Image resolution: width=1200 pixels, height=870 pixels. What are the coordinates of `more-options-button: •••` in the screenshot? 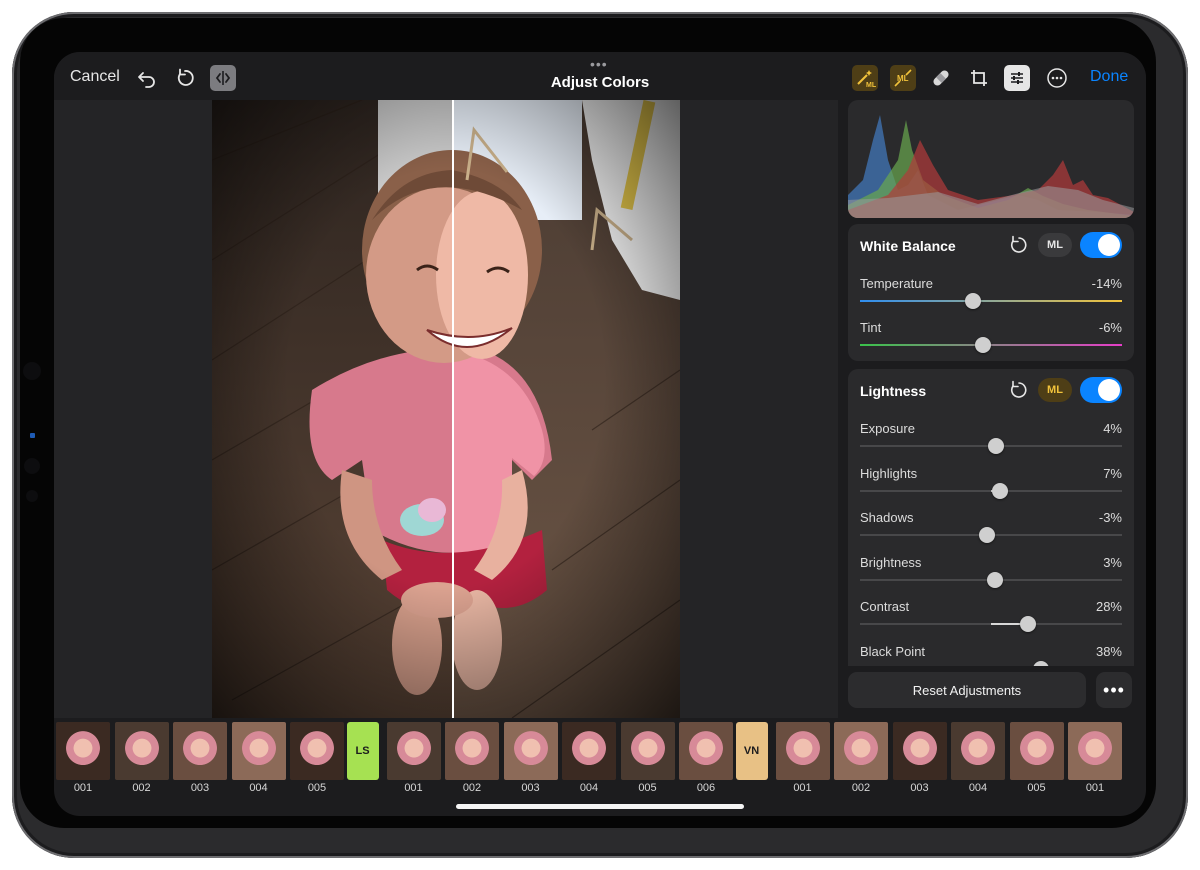 It's located at (1114, 690).